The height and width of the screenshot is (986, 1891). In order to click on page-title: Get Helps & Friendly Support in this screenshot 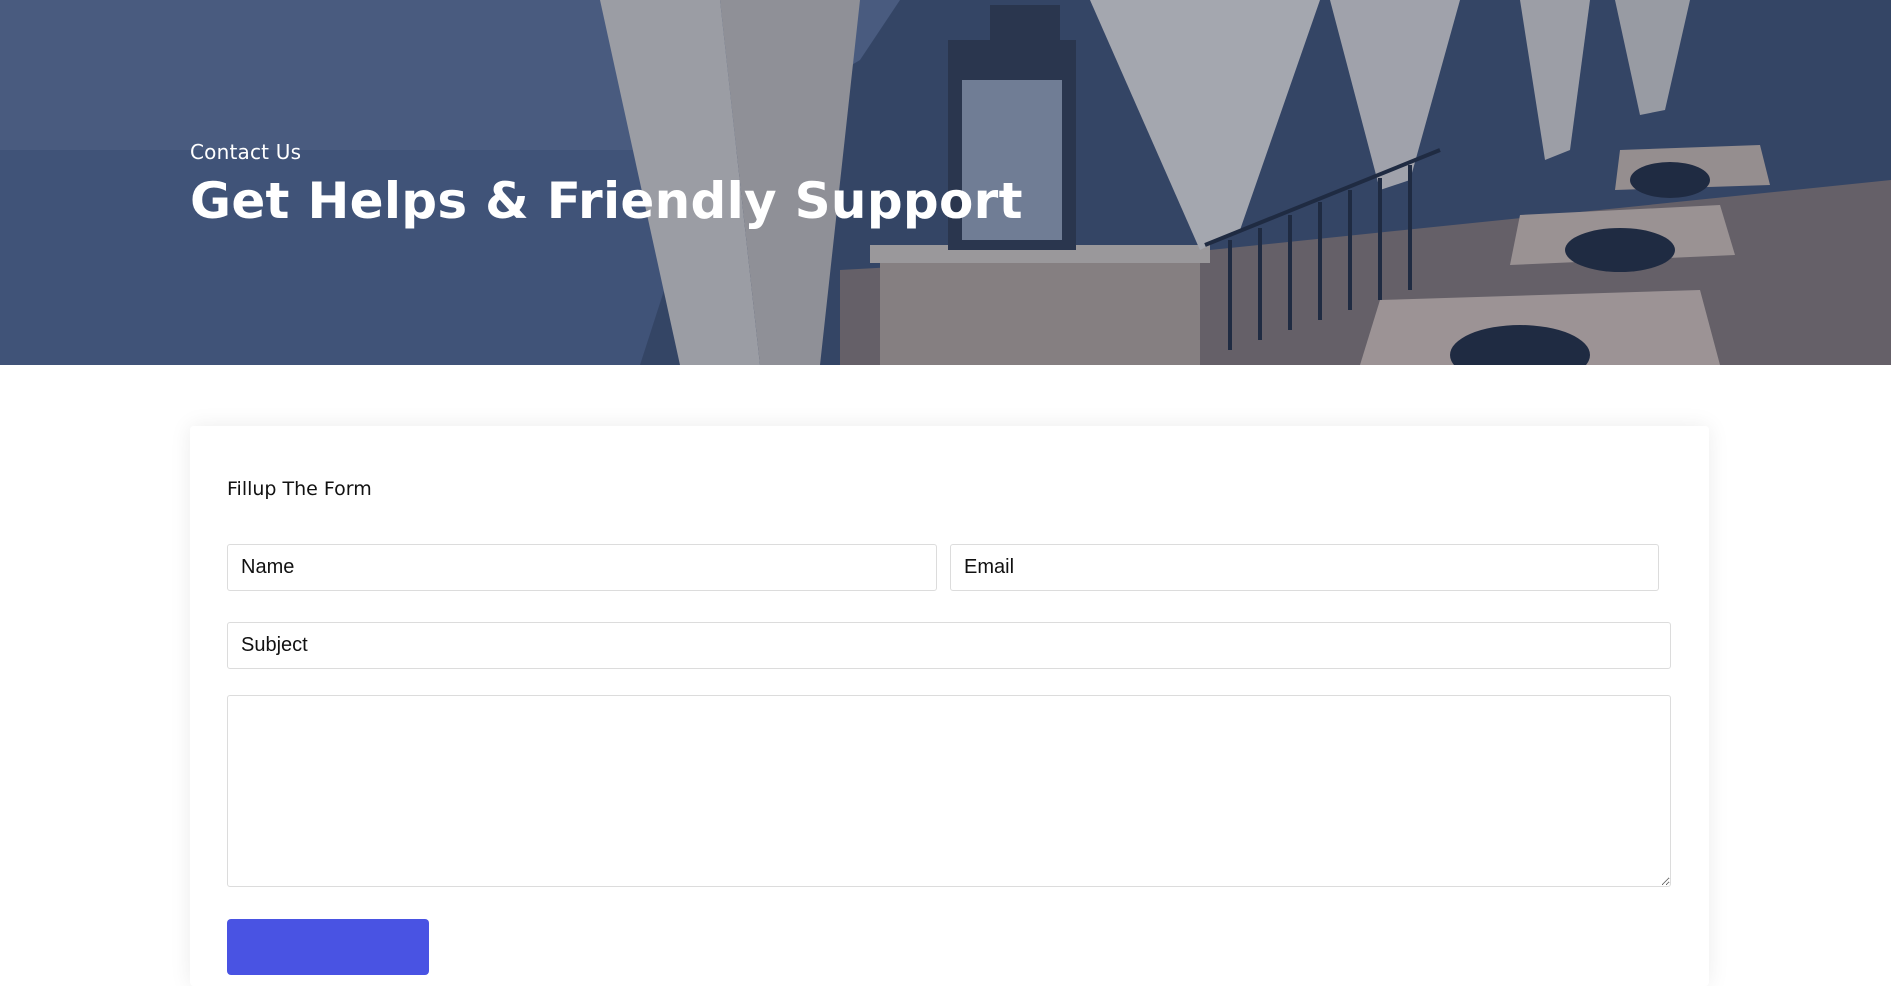, I will do `click(606, 201)`.